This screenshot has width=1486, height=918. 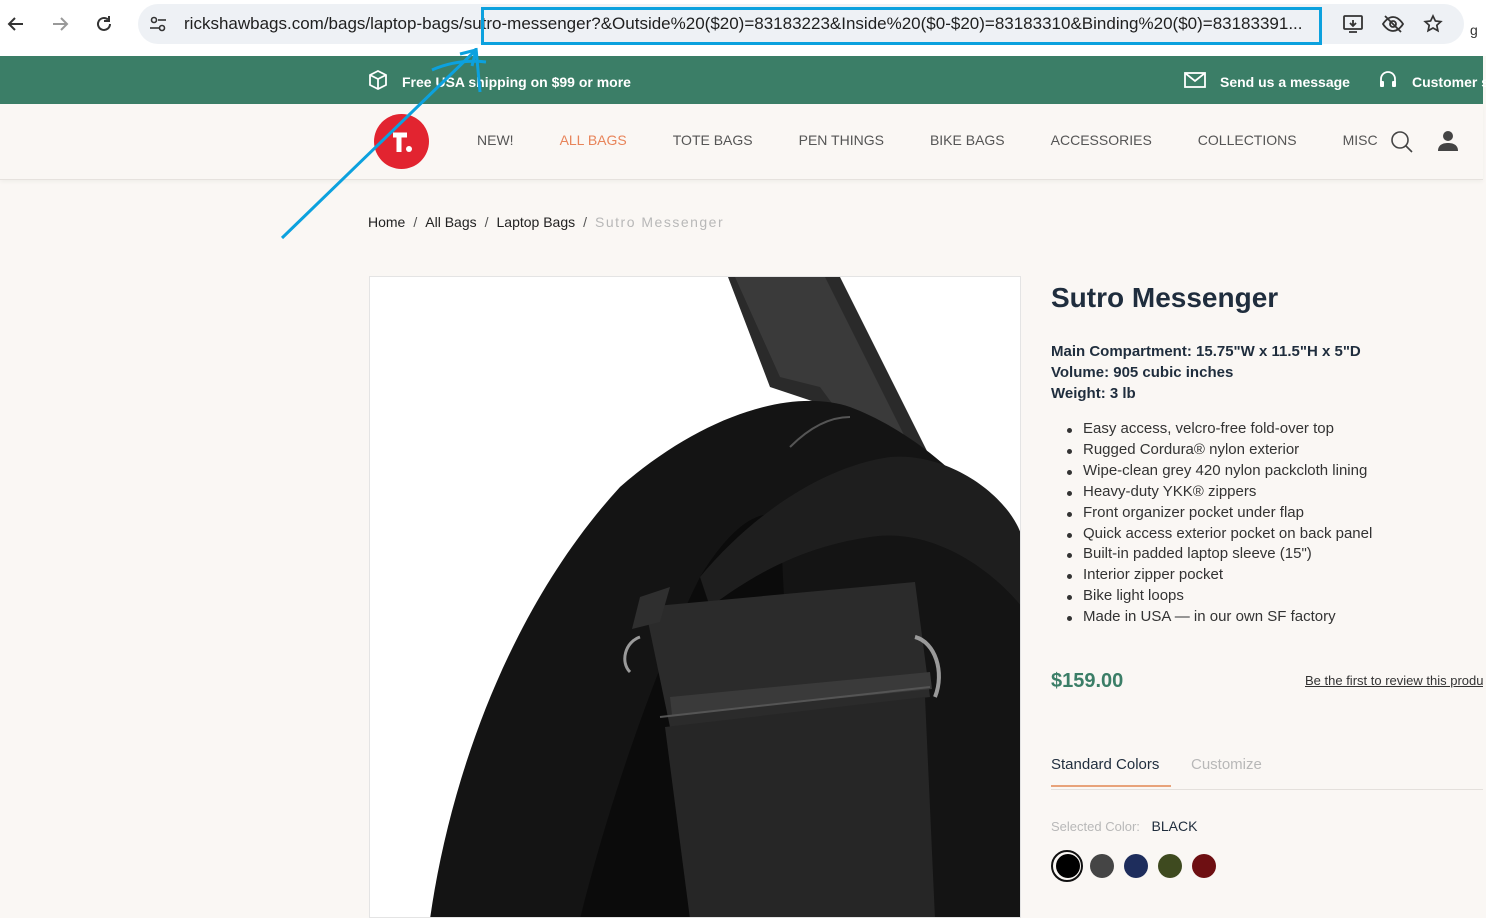 What do you see at coordinates (1165, 297) in the screenshot?
I see `product-title: Sutro Messenger` at bounding box center [1165, 297].